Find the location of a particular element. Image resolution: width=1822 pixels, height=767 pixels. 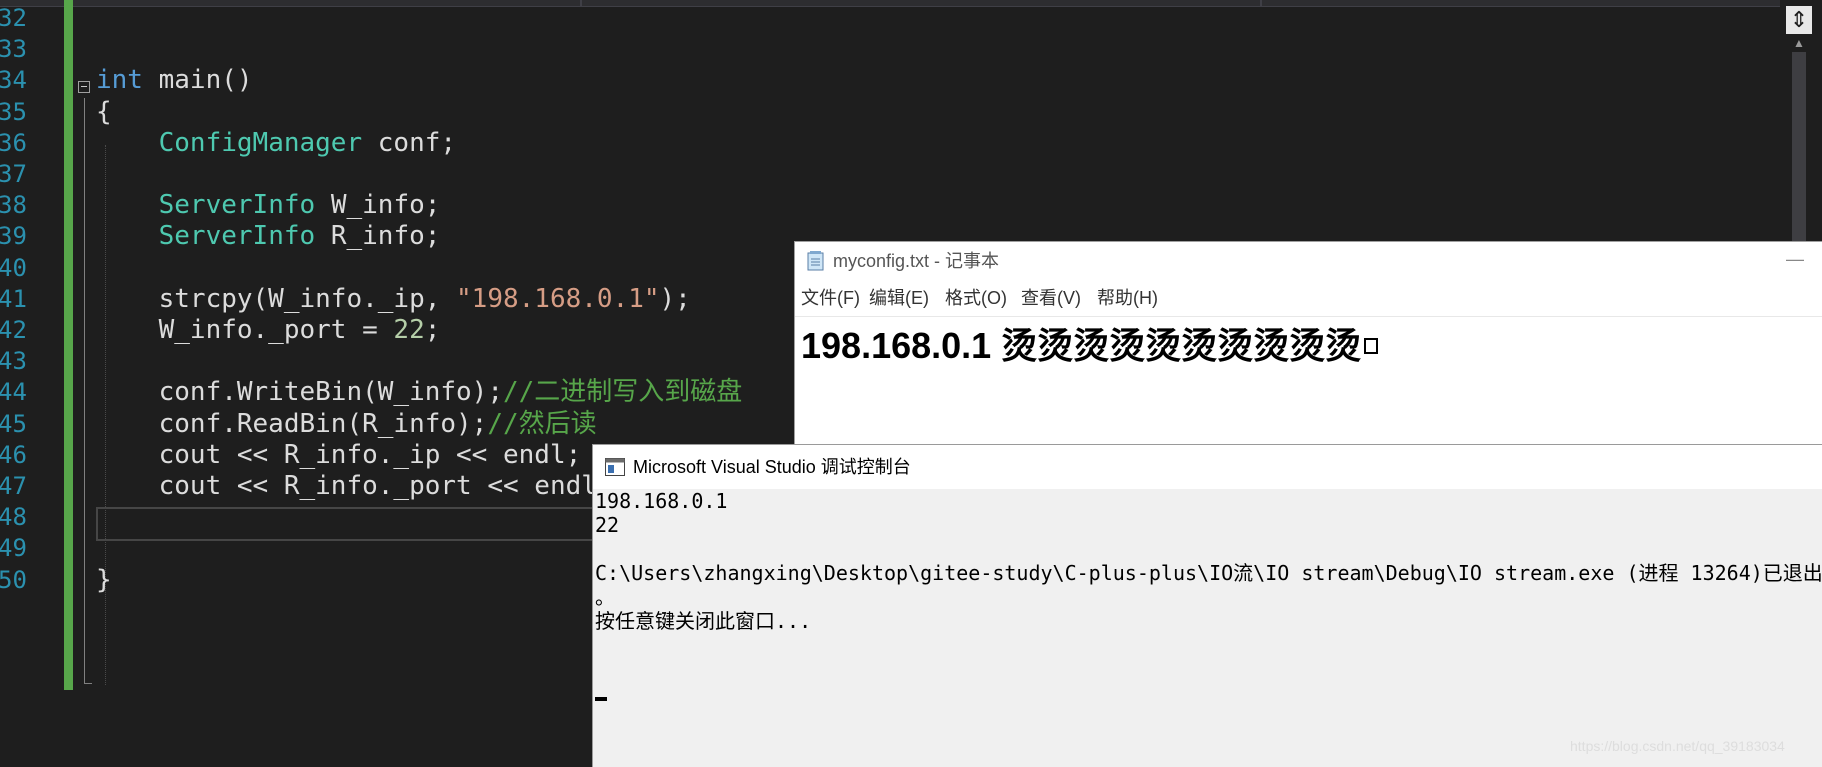

code-token: 22 is located at coordinates (409, 330).